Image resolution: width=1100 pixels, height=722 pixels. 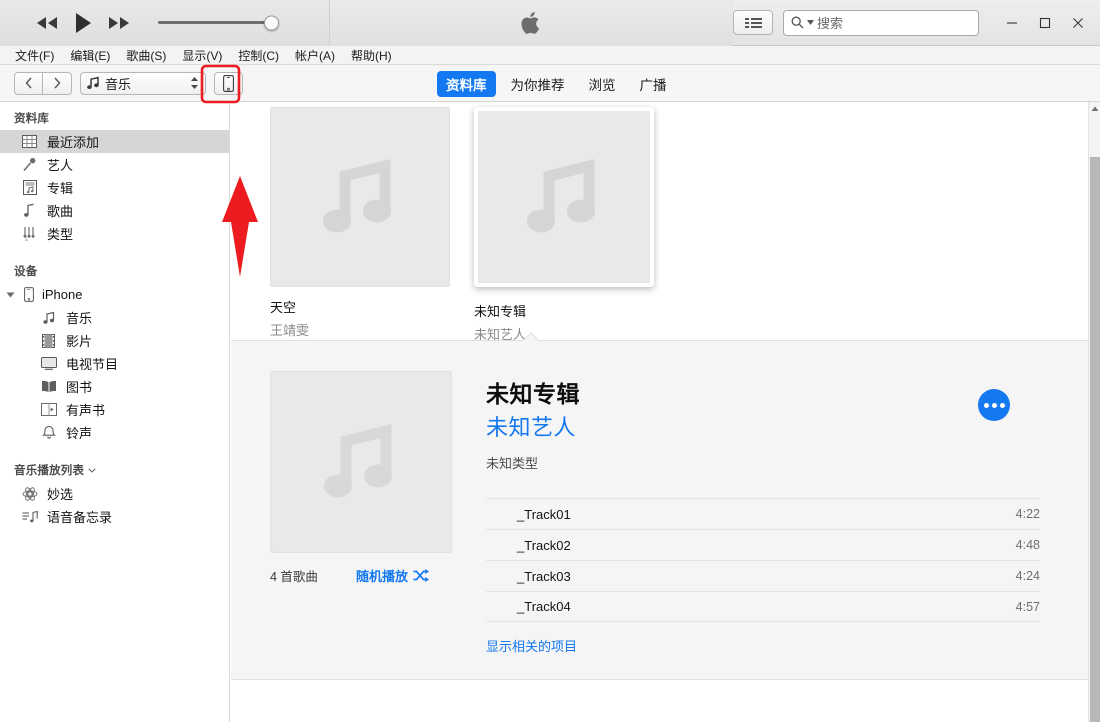 What do you see at coordinates (544, 514) in the screenshot?
I see `track-name: _Track01` at bounding box center [544, 514].